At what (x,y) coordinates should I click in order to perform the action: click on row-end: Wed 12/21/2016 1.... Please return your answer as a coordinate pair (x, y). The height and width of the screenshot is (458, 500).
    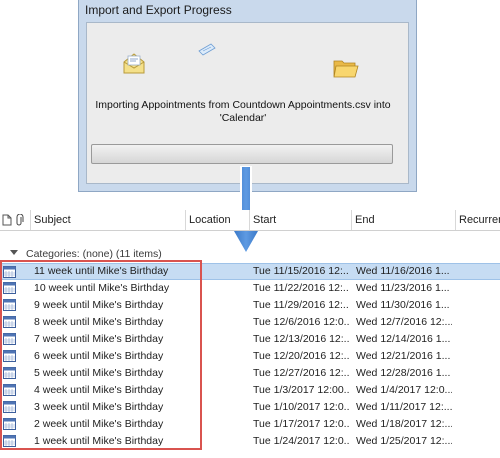
    Looking at the image, I should click on (403, 356).